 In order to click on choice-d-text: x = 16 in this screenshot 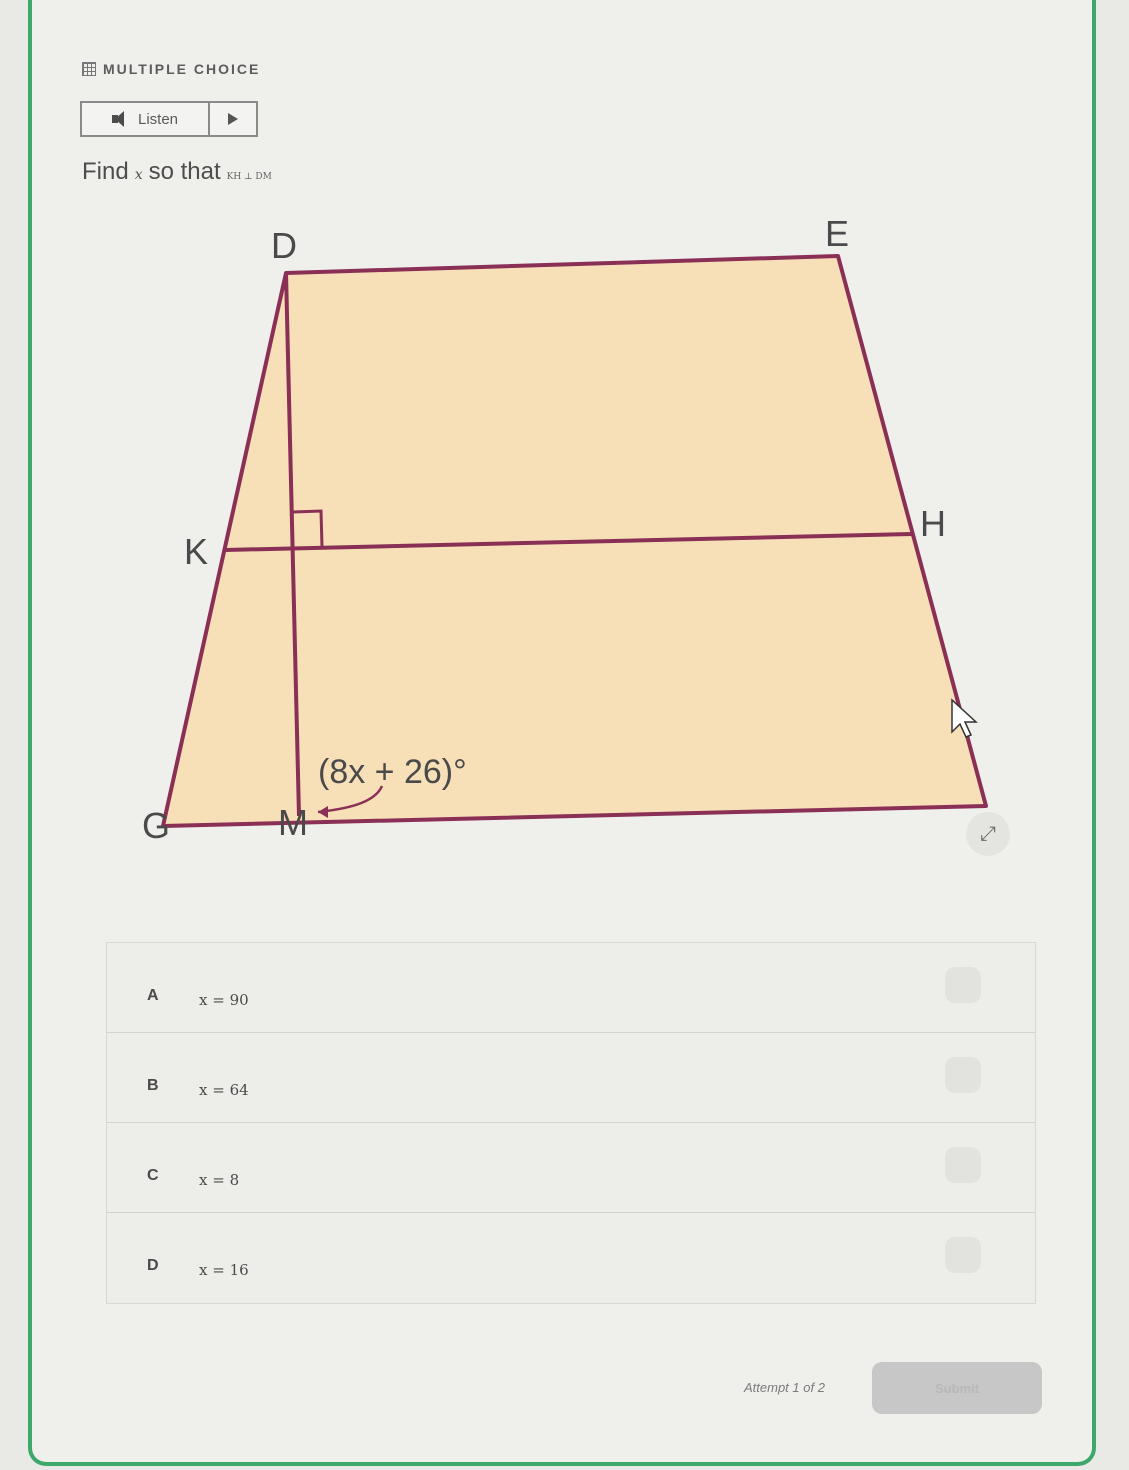, I will do `click(224, 1270)`.